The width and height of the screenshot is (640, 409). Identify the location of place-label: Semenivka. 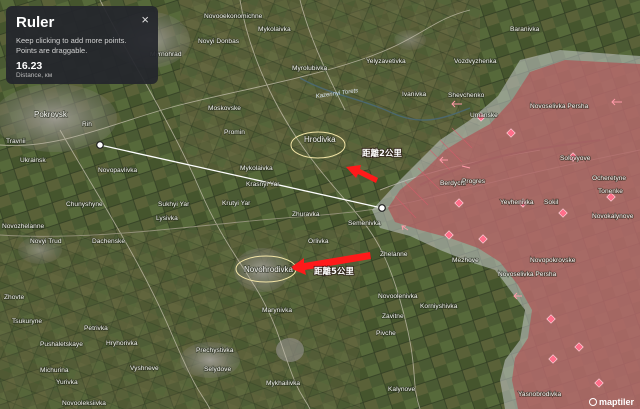
(364, 223).